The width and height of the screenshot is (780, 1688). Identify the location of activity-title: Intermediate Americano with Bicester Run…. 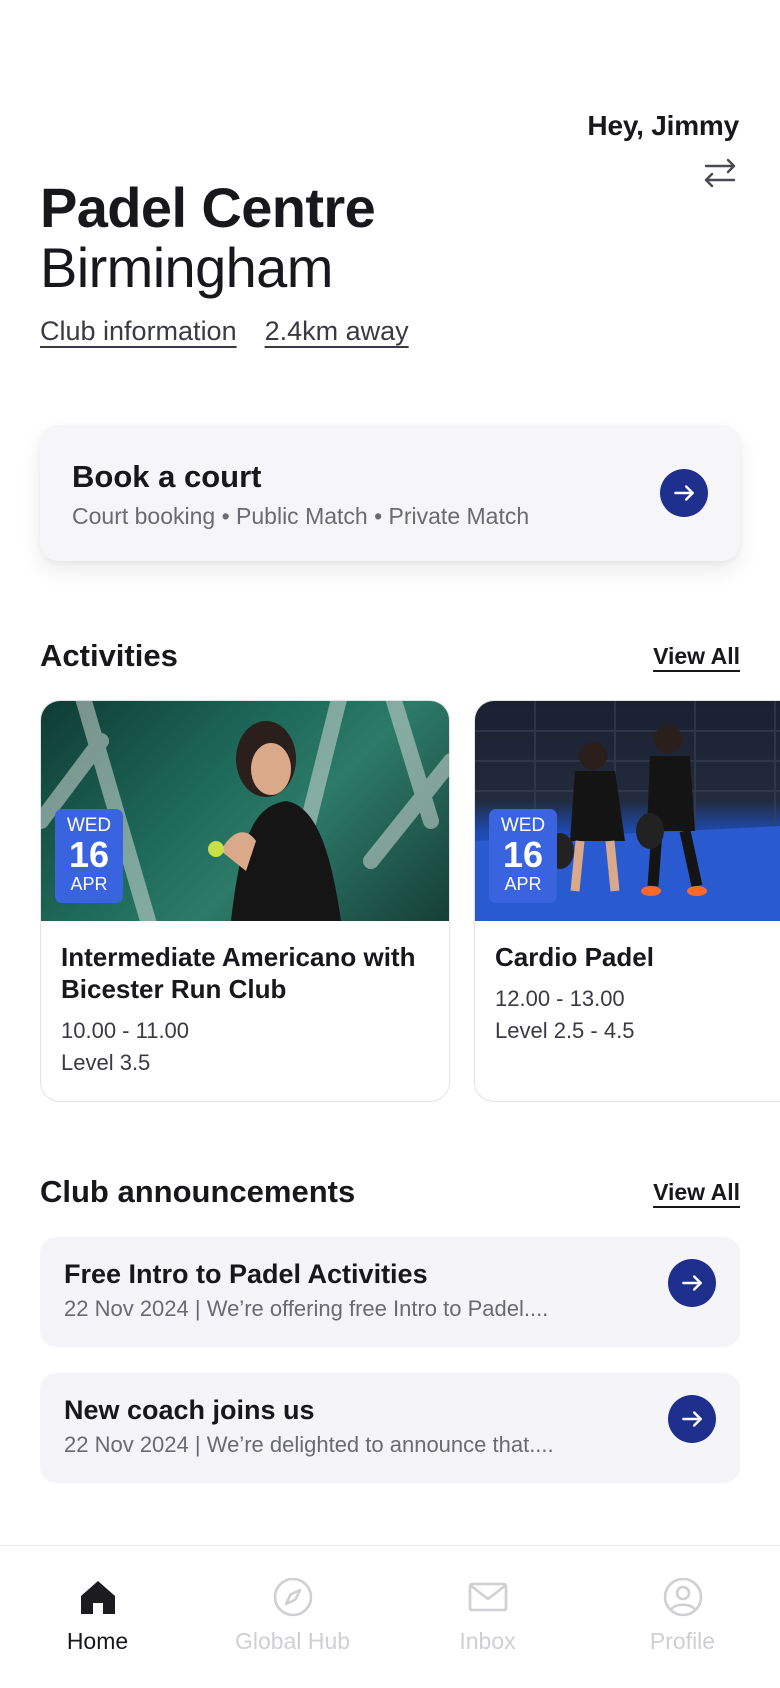
(238, 973).